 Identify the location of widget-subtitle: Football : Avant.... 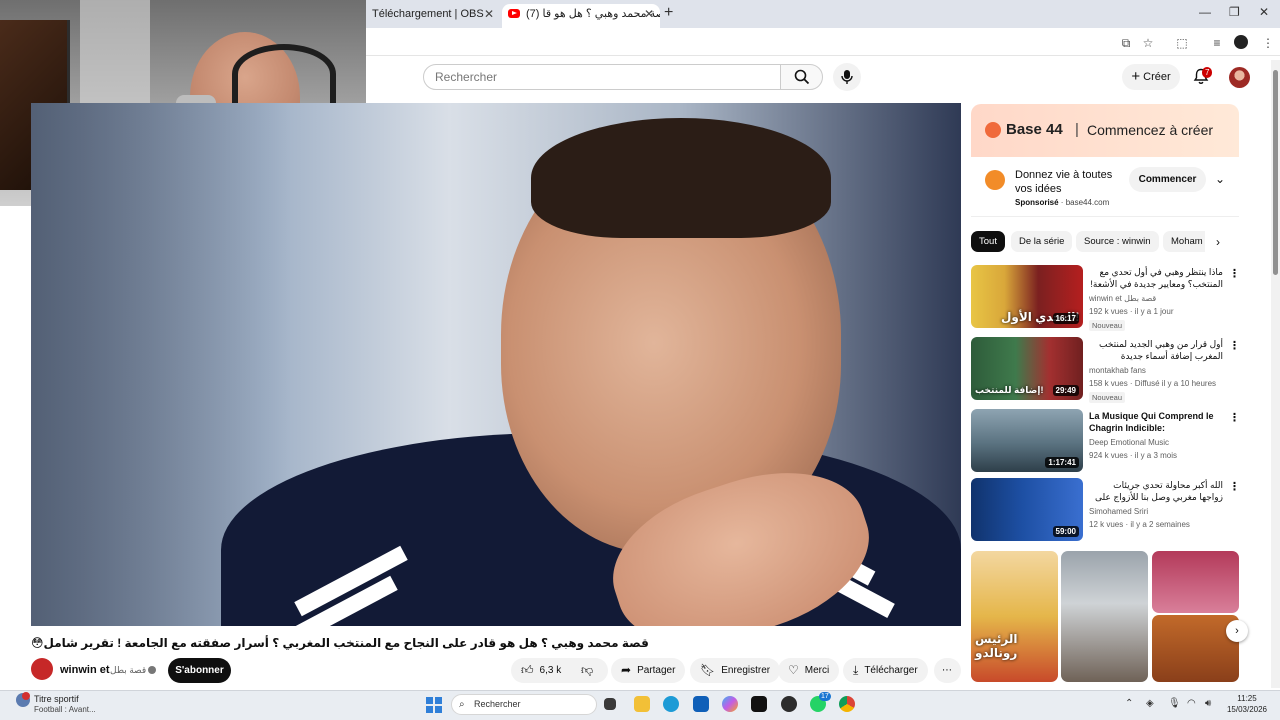
(65, 709).